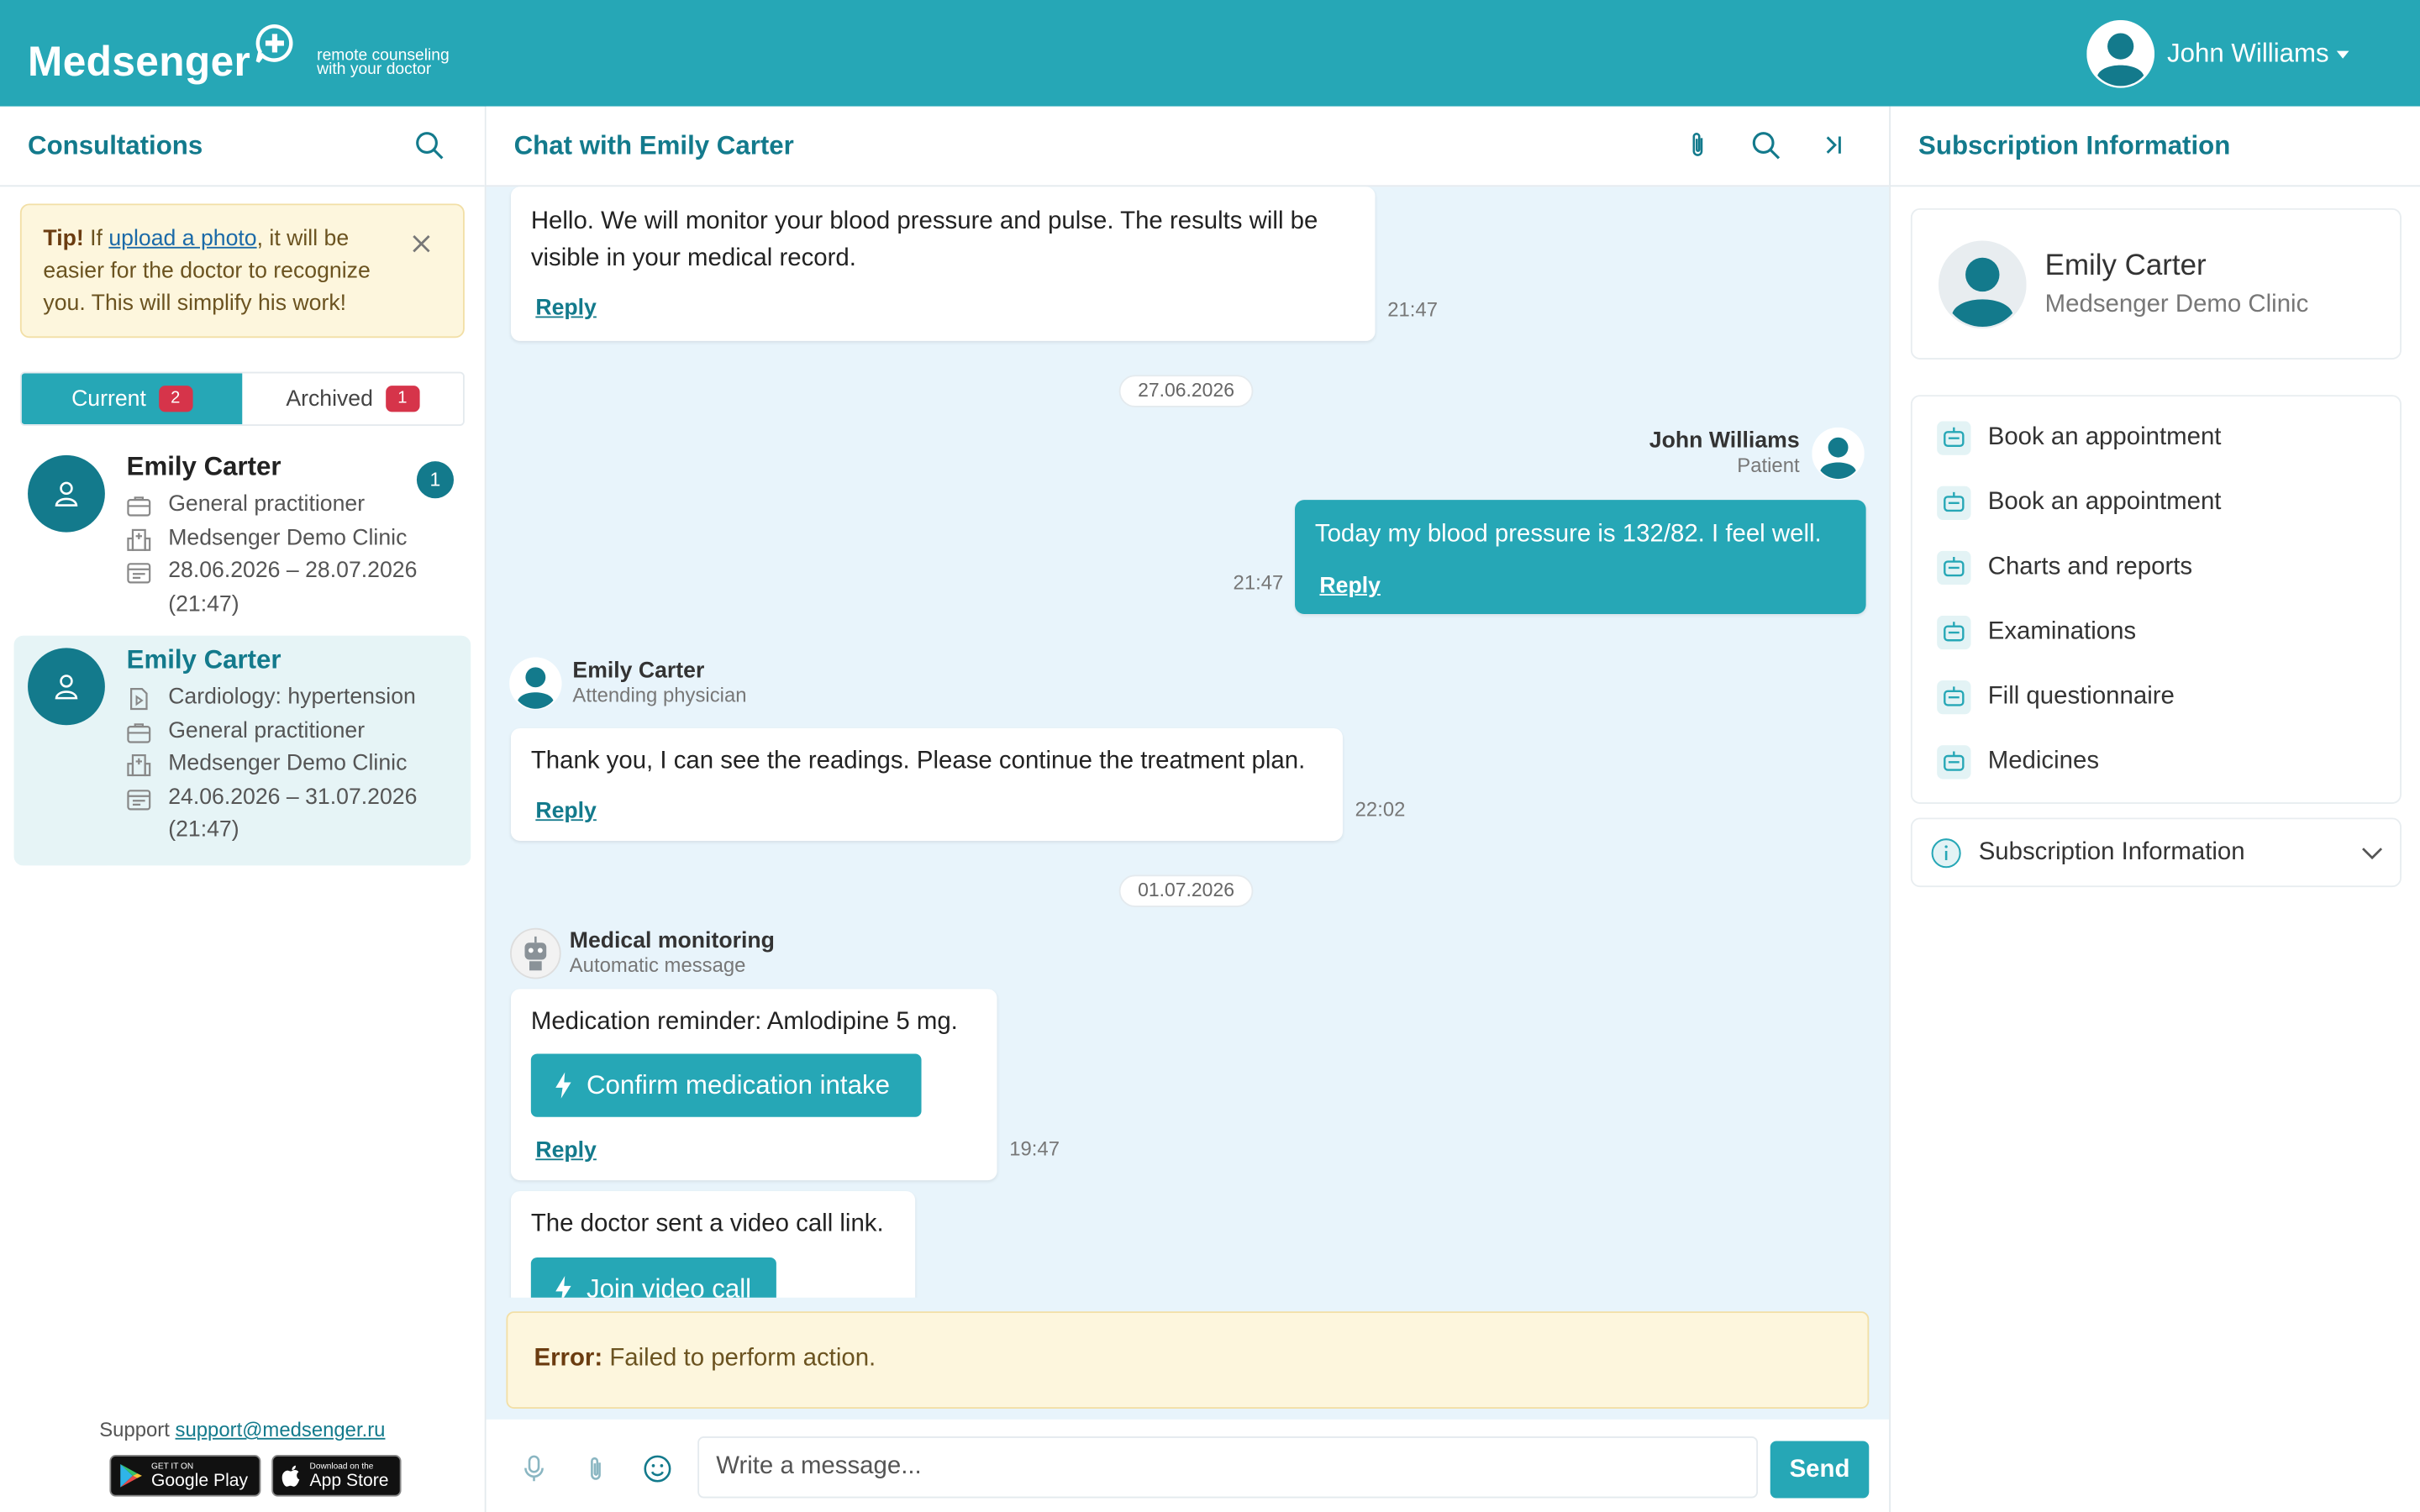  I want to click on subscription-info-label: Subscription Information, so click(2111, 851).